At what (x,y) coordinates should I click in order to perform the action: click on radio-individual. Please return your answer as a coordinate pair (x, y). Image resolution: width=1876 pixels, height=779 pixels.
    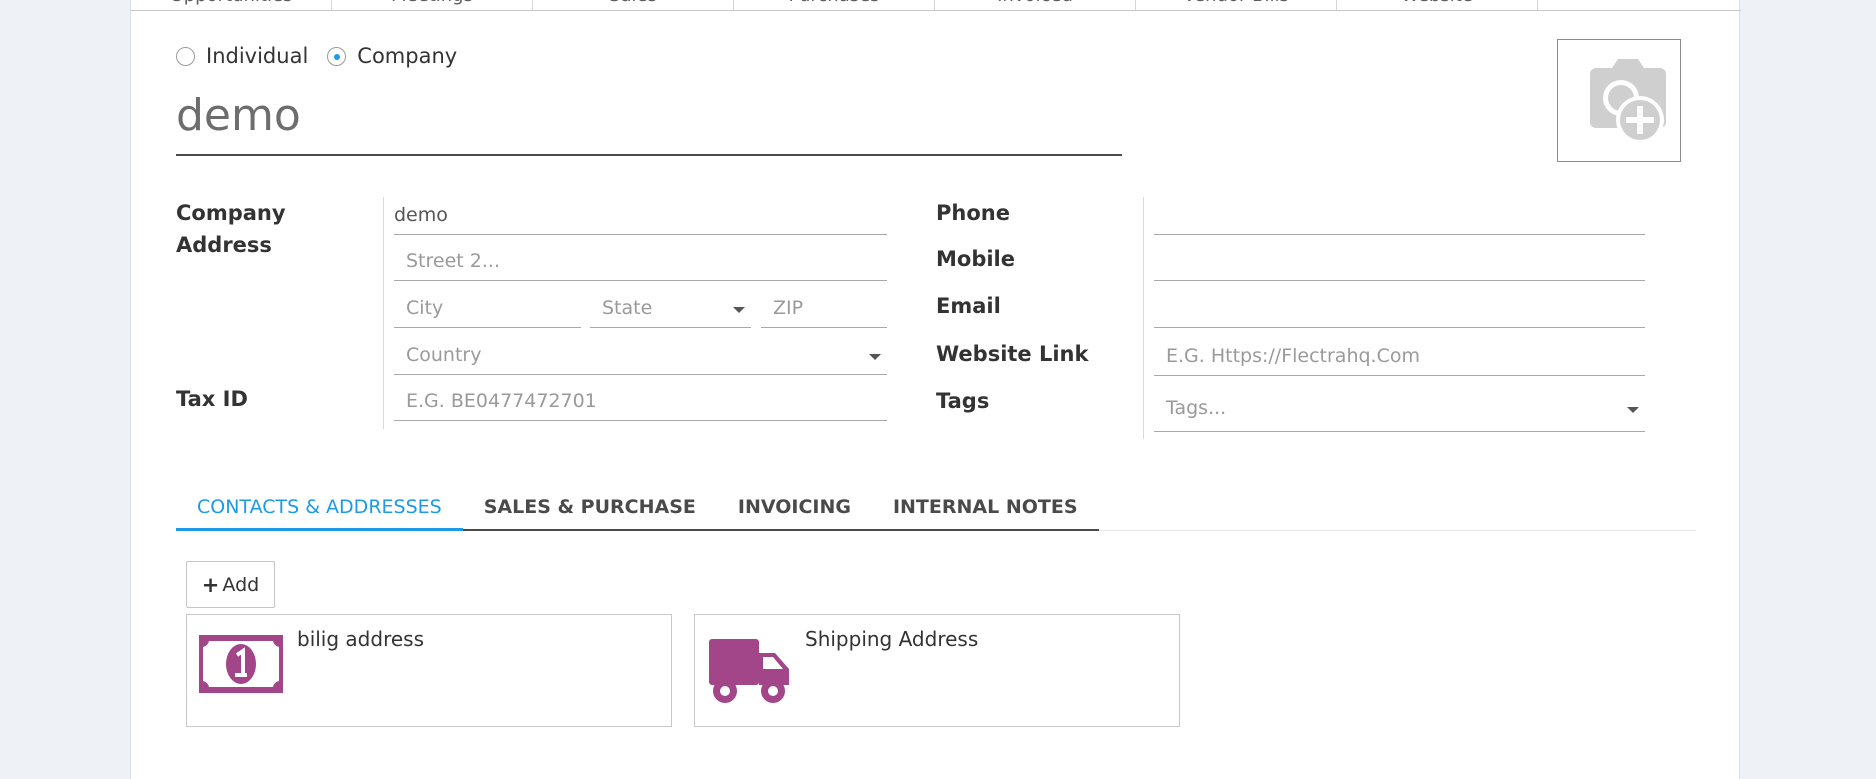
    Looking at the image, I should click on (185, 56).